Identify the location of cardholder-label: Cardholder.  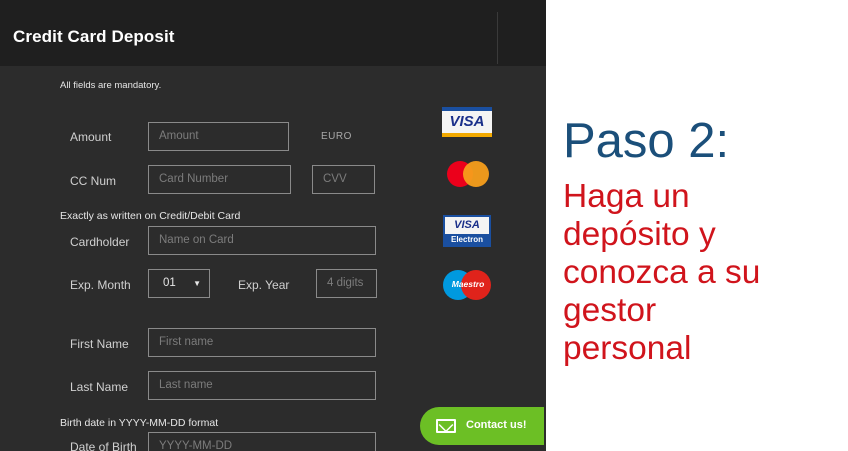
(100, 242).